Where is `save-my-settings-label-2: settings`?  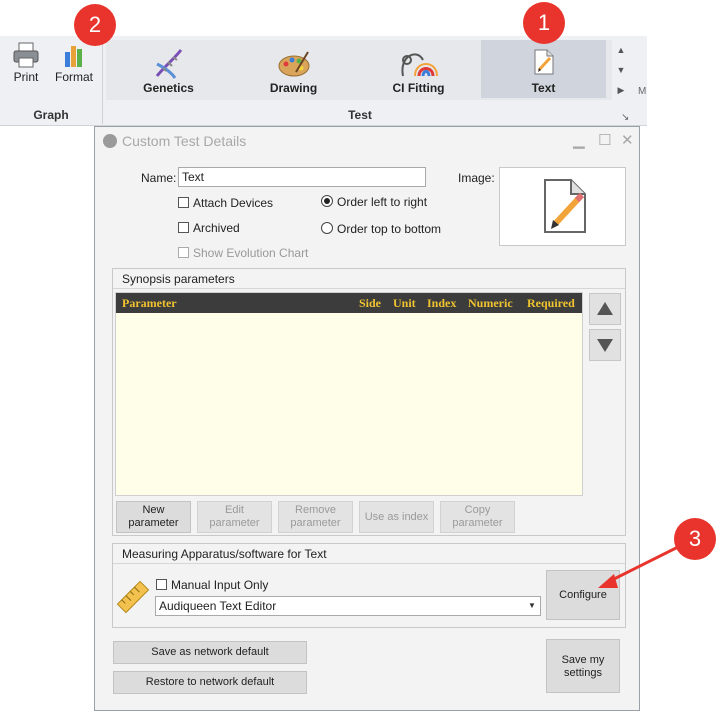
save-my-settings-label-2: settings is located at coordinates (583, 673).